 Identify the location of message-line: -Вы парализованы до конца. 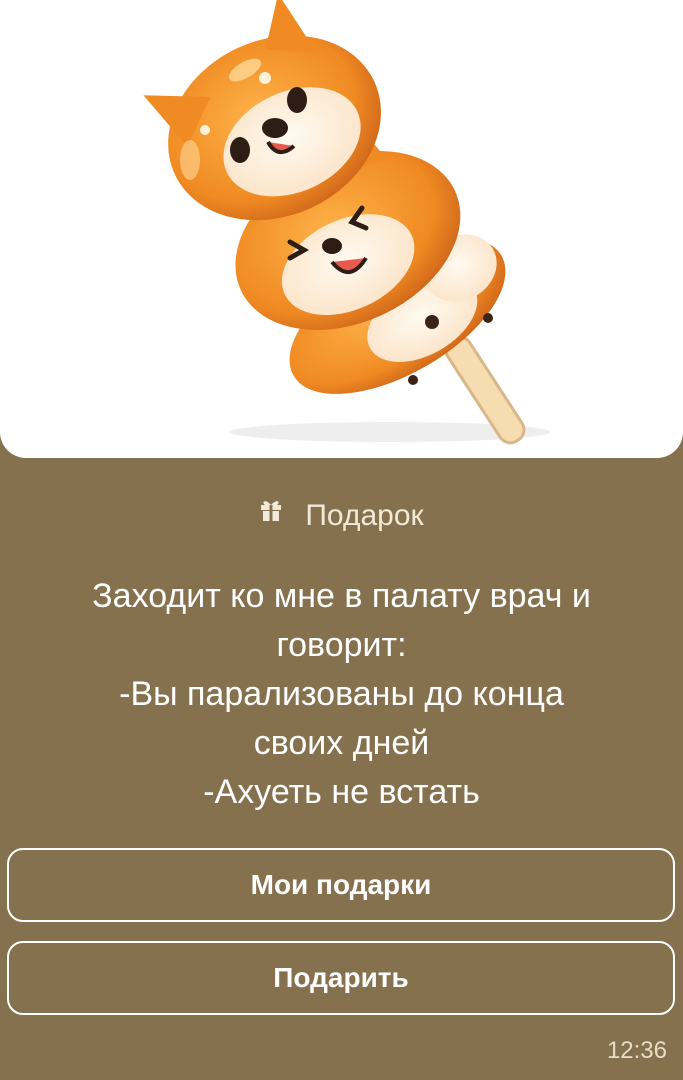
(341, 694).